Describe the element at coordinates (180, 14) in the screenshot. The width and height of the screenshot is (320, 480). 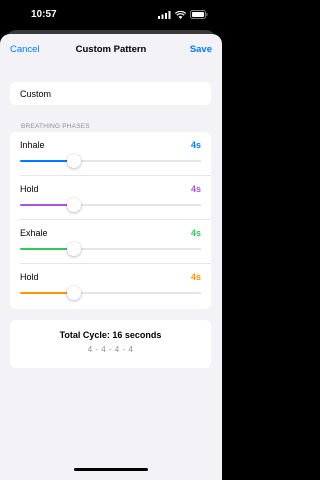
I see `wifi-icon` at that location.